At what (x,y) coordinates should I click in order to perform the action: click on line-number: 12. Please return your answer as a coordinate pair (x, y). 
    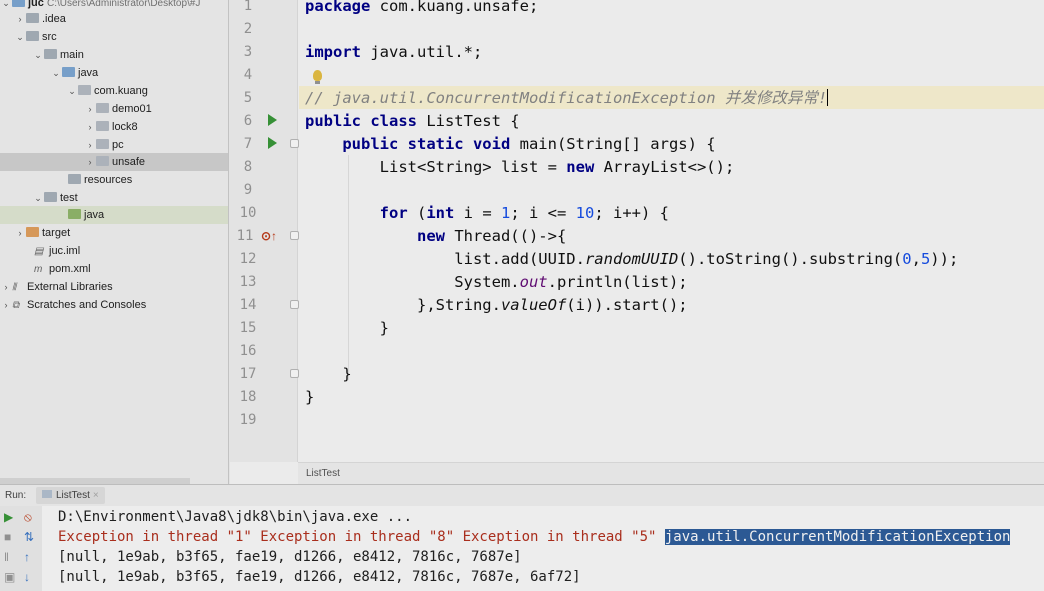
    Looking at the image, I should click on (248, 259).